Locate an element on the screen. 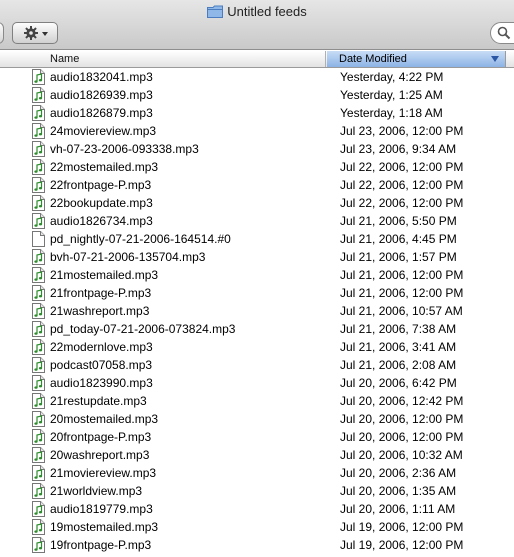 The height and width of the screenshot is (557, 514). file-row: 20mostemailed.mp3 Jul 20, 2006, 12:00 PM is located at coordinates (257, 419).